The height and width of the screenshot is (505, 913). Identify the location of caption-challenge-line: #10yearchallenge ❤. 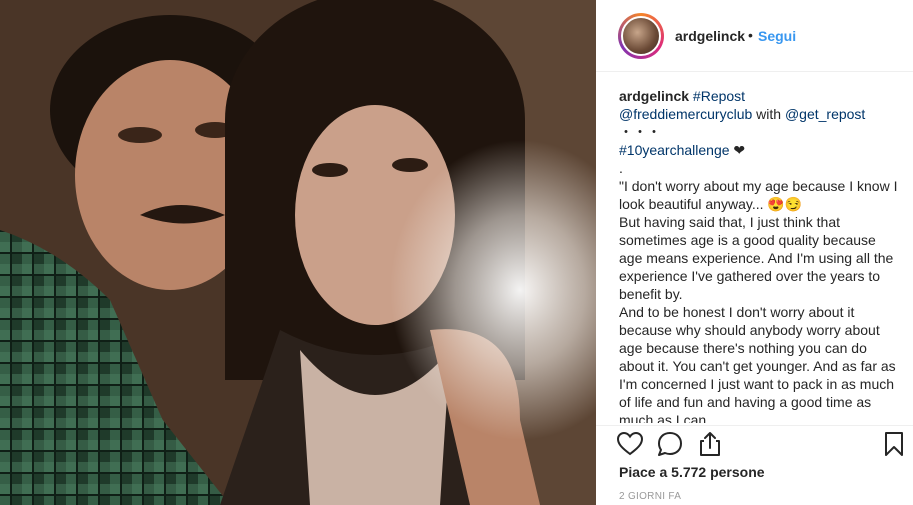
(760, 150).